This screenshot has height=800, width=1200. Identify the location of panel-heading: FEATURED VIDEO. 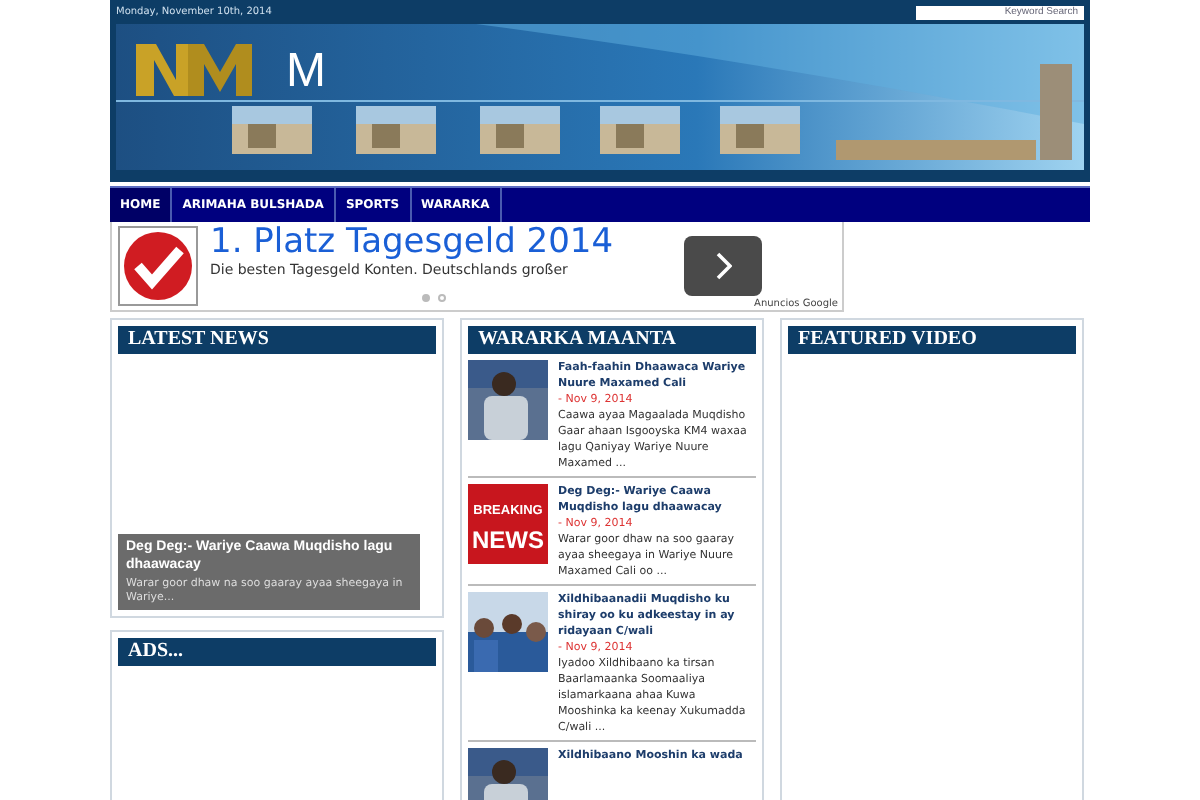
(932, 340).